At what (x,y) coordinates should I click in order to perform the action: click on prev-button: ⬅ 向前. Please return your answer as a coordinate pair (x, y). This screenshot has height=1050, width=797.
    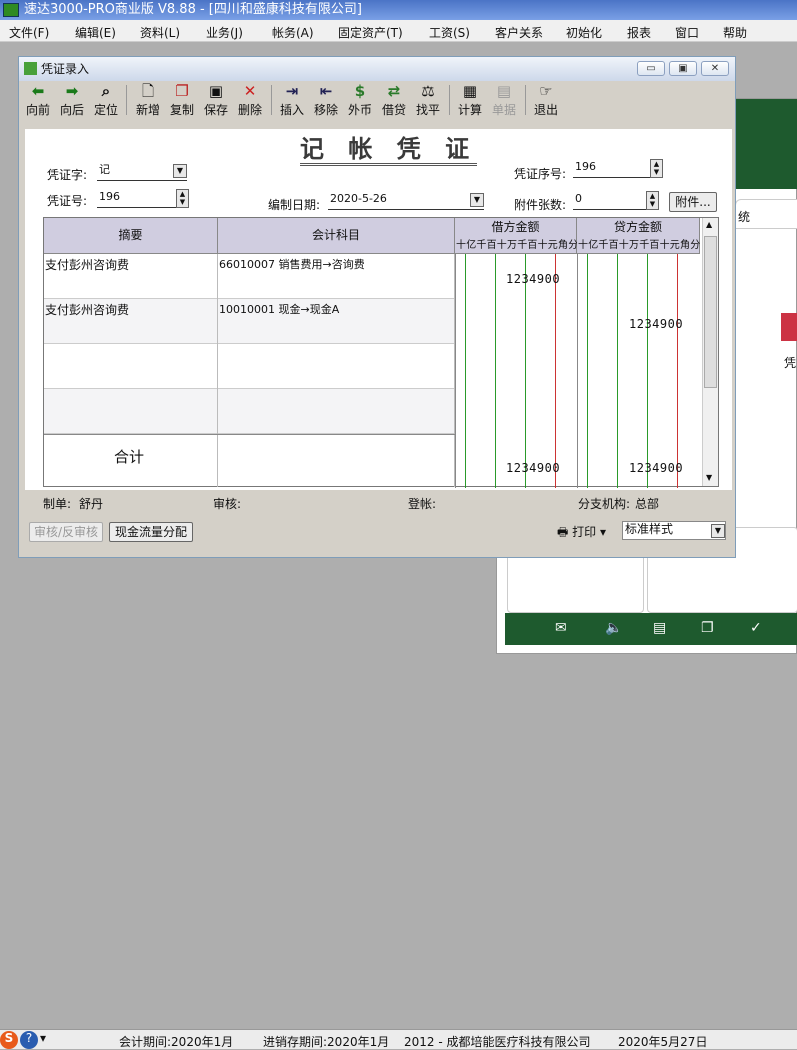
    Looking at the image, I should click on (38, 100).